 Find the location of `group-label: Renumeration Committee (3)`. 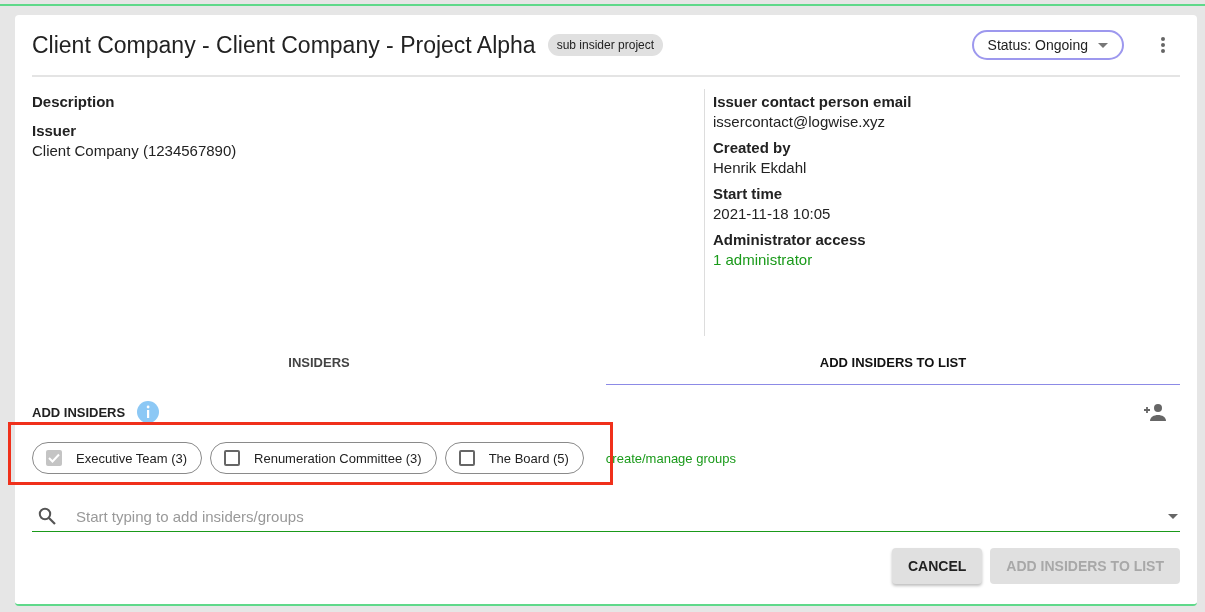

group-label: Renumeration Committee (3) is located at coordinates (338, 458).